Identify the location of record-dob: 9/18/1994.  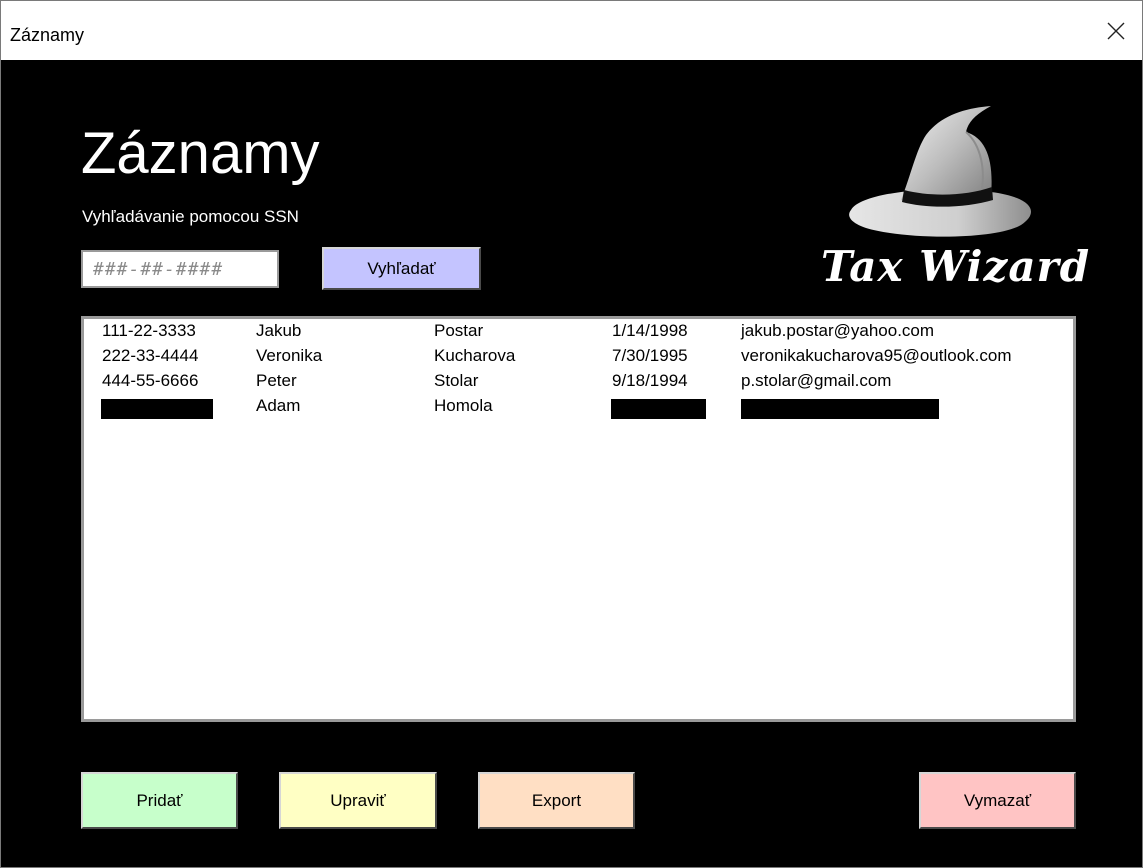
(650, 380).